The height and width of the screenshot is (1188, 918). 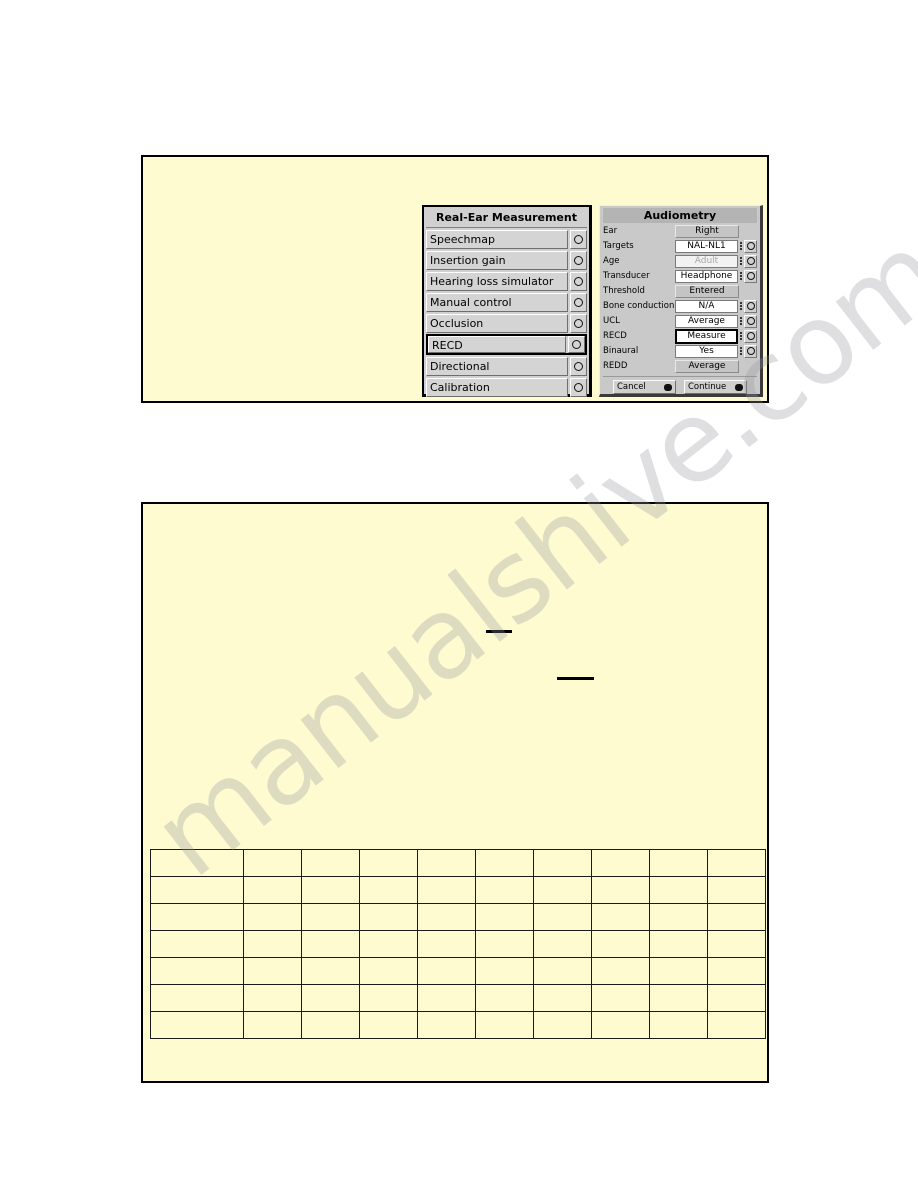 I want to click on audiometry-value-recd: Measure, so click(x=706, y=336).